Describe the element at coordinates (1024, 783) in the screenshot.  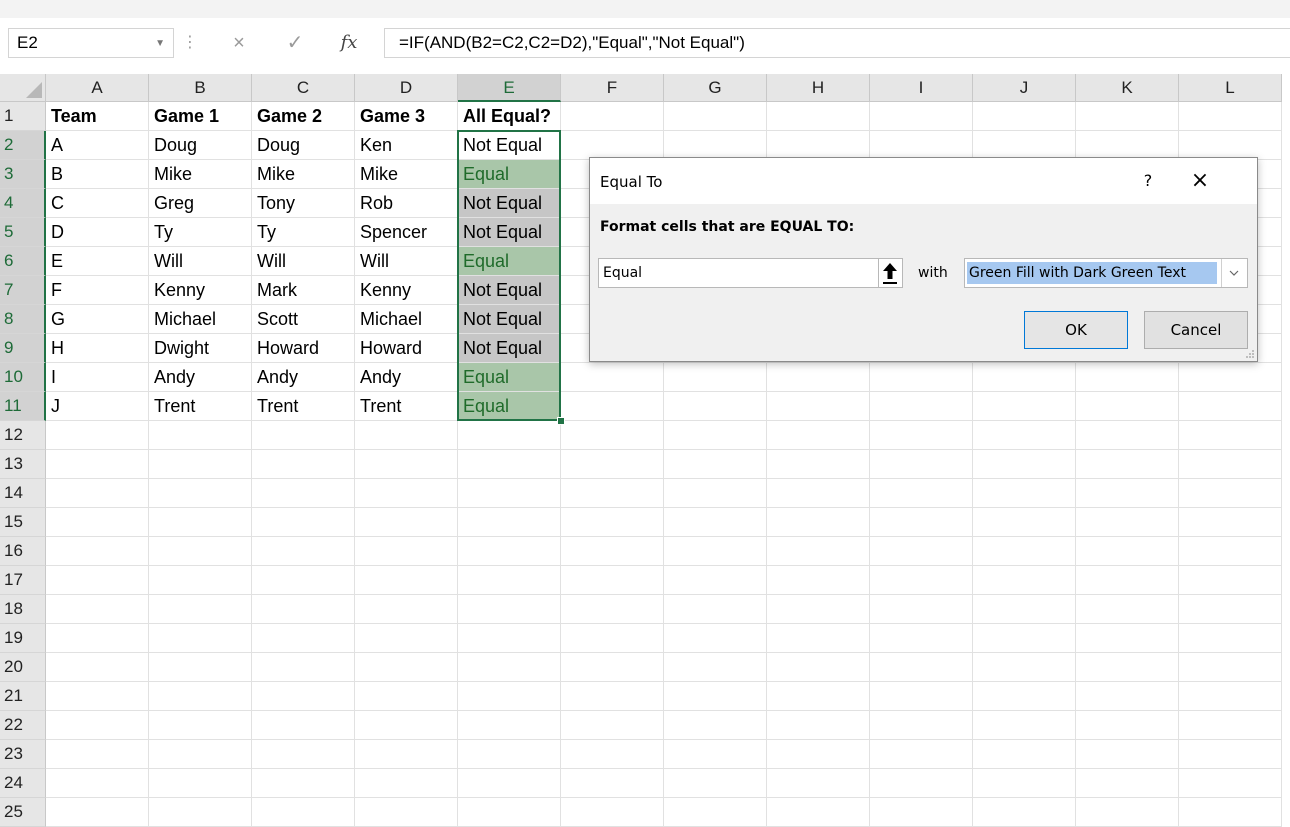
I see `cell-j24` at that location.